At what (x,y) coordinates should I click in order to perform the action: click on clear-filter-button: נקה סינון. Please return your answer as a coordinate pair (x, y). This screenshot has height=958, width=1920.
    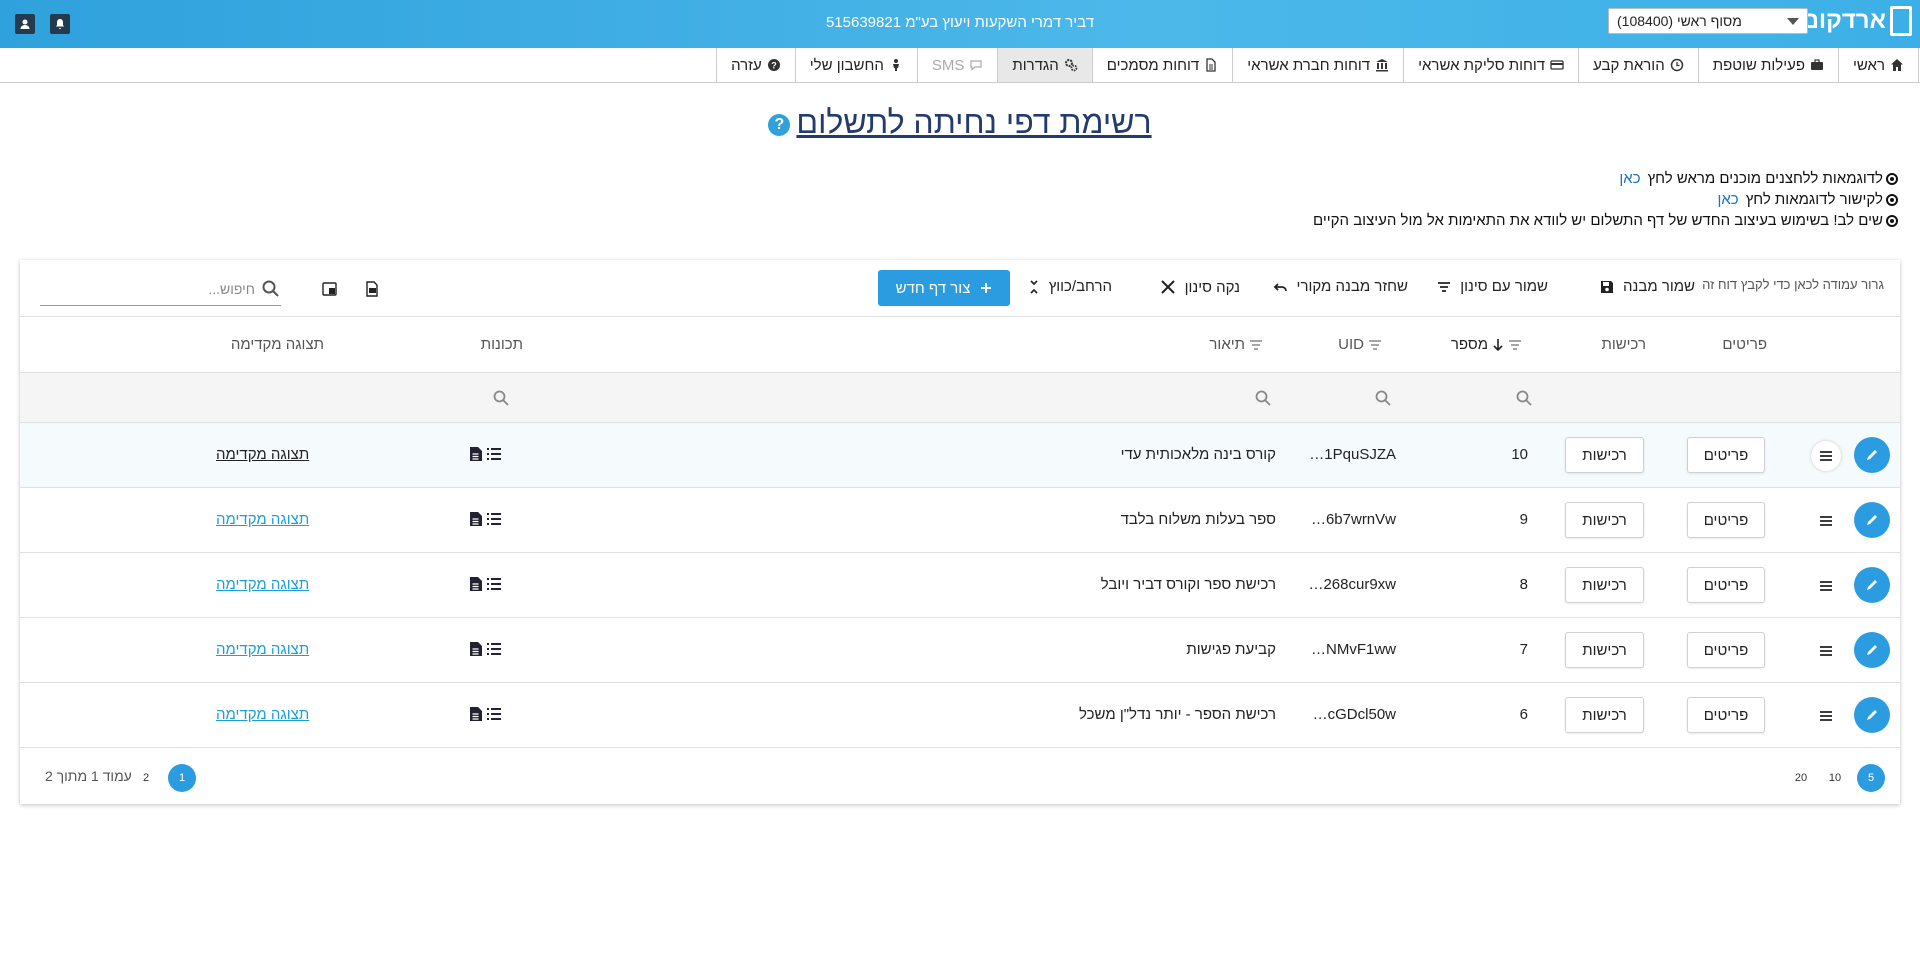
    Looking at the image, I should click on (1199, 287).